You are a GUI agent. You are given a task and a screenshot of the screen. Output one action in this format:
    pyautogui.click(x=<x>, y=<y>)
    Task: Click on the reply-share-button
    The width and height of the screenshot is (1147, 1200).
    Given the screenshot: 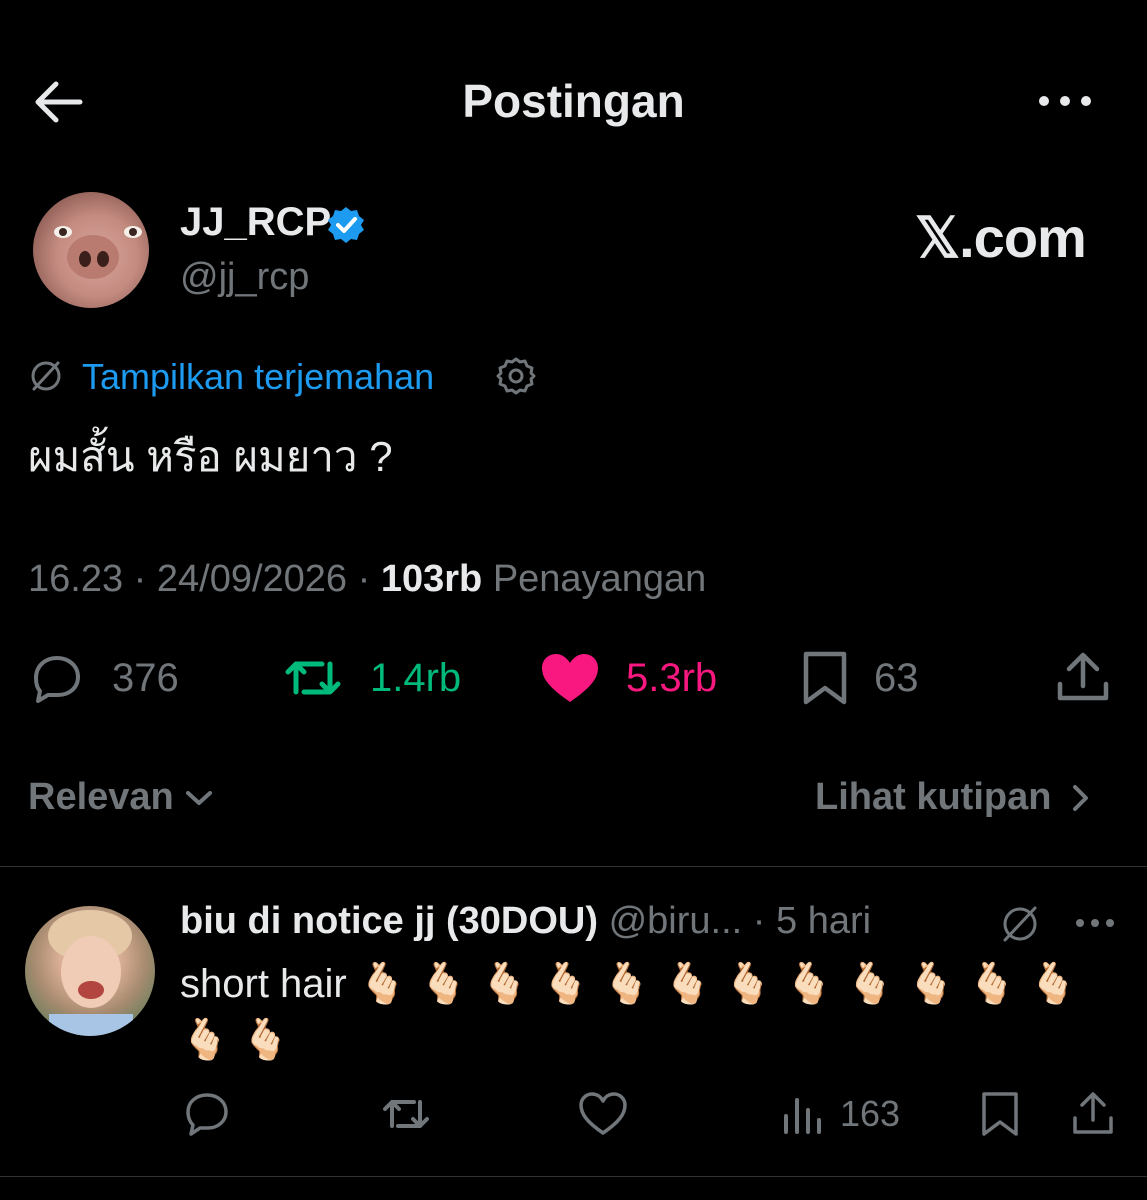 What is the action you would take?
    pyautogui.click(x=1093, y=1114)
    